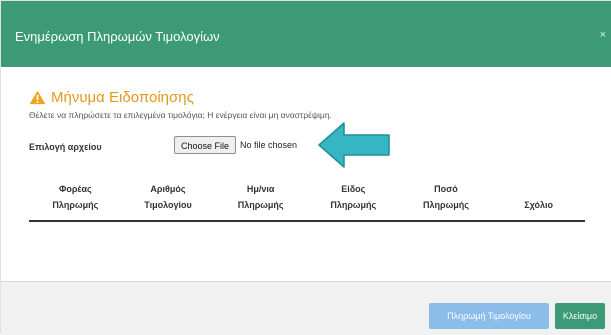 The width and height of the screenshot is (611, 335). Describe the element at coordinates (117, 36) in the screenshot. I see `modal-title: Ενημέρωση Πληρωμών Τιμολογίων` at that location.